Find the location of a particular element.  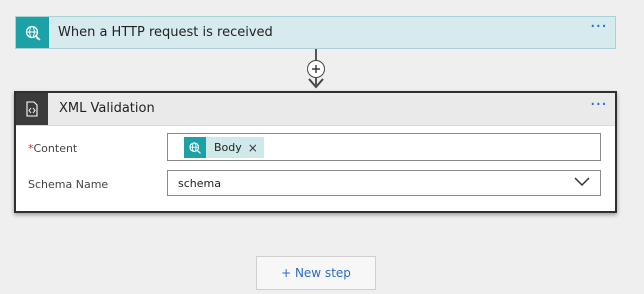

trigger-more-options-button: ··· is located at coordinates (598, 27).